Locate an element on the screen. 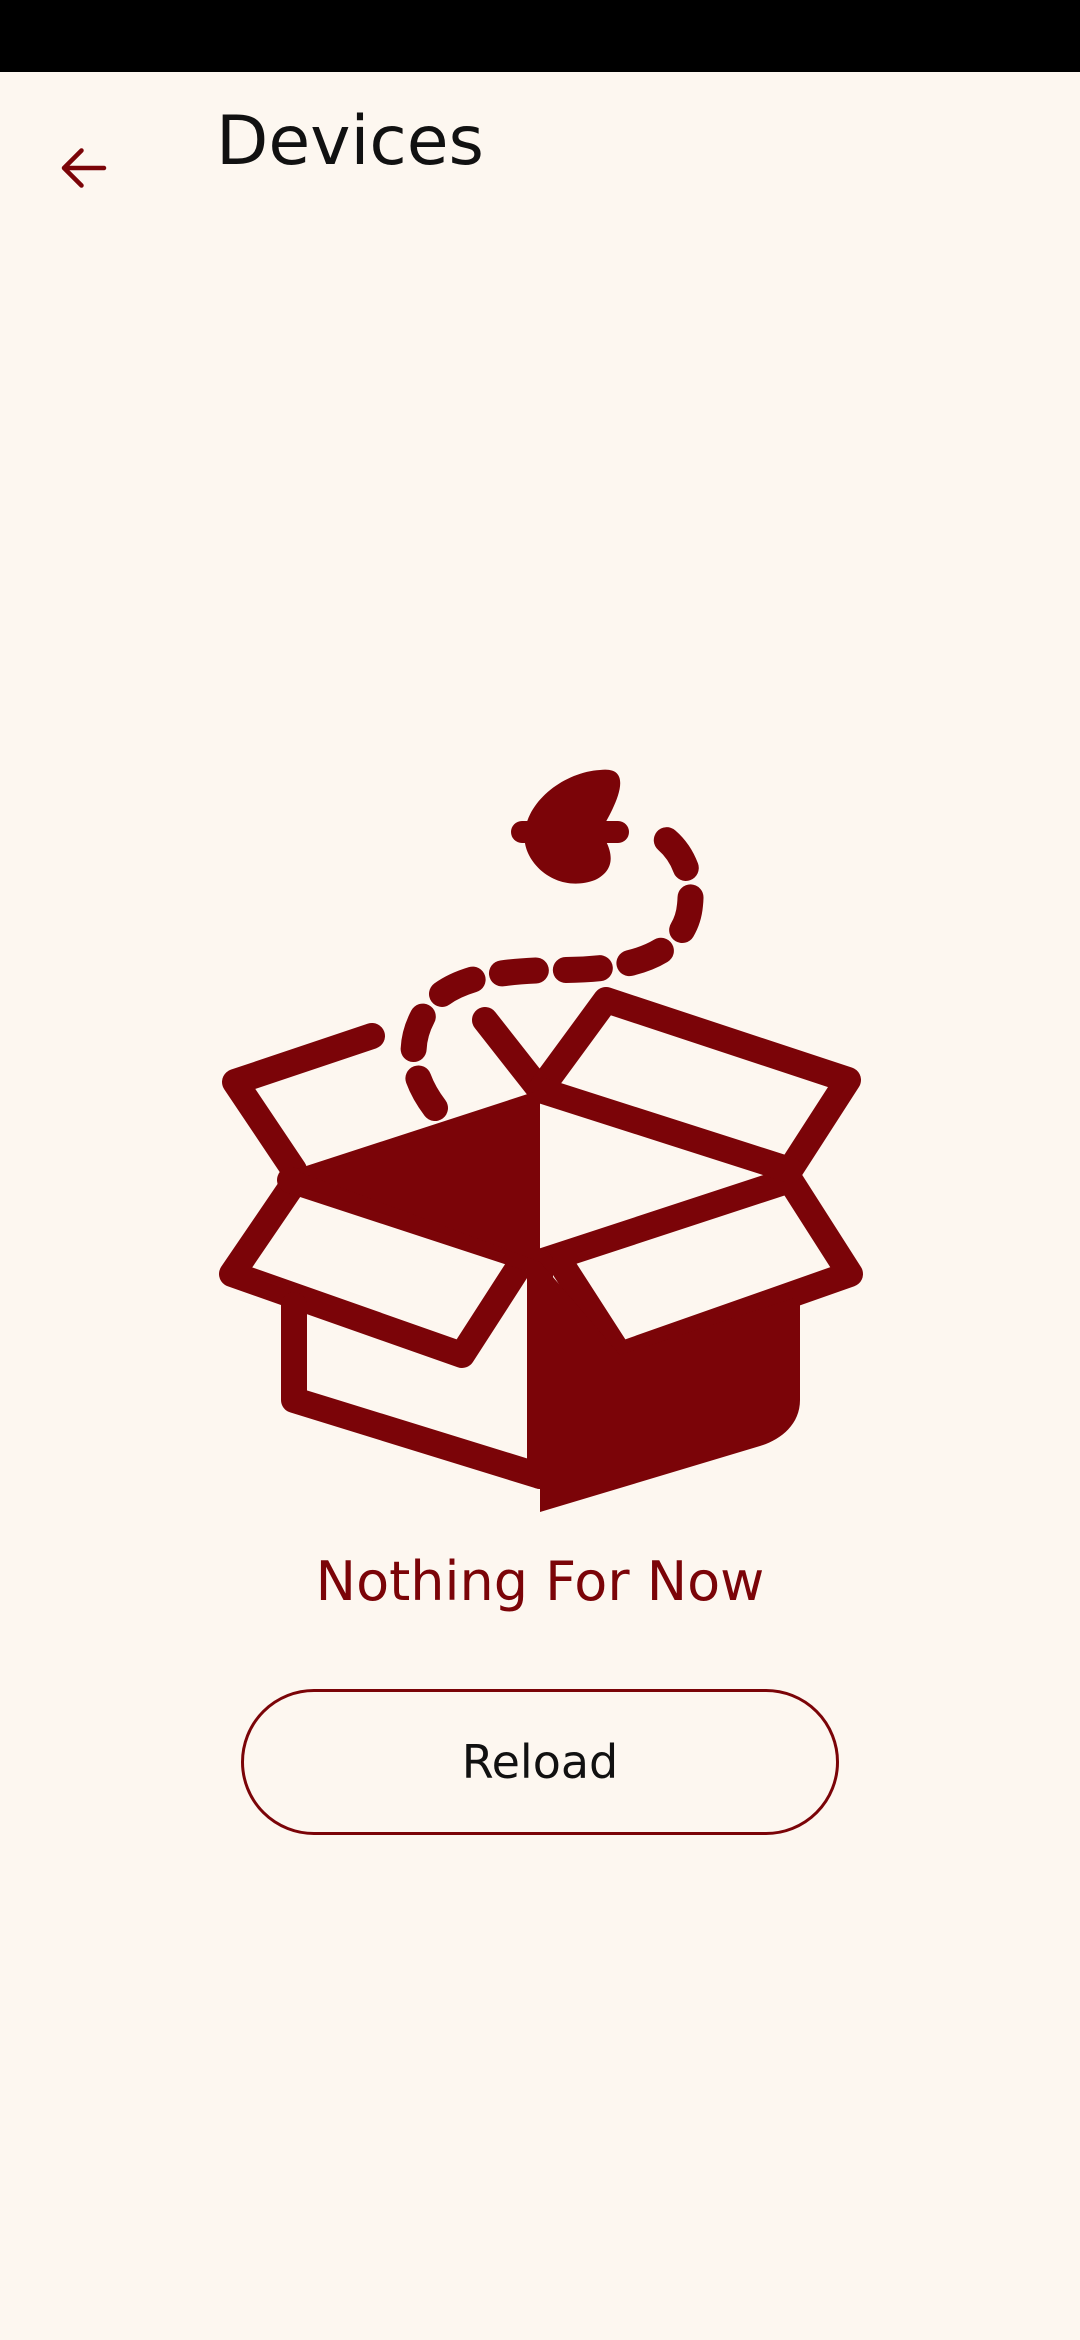  arrow-left-icon is located at coordinates (84, 168).